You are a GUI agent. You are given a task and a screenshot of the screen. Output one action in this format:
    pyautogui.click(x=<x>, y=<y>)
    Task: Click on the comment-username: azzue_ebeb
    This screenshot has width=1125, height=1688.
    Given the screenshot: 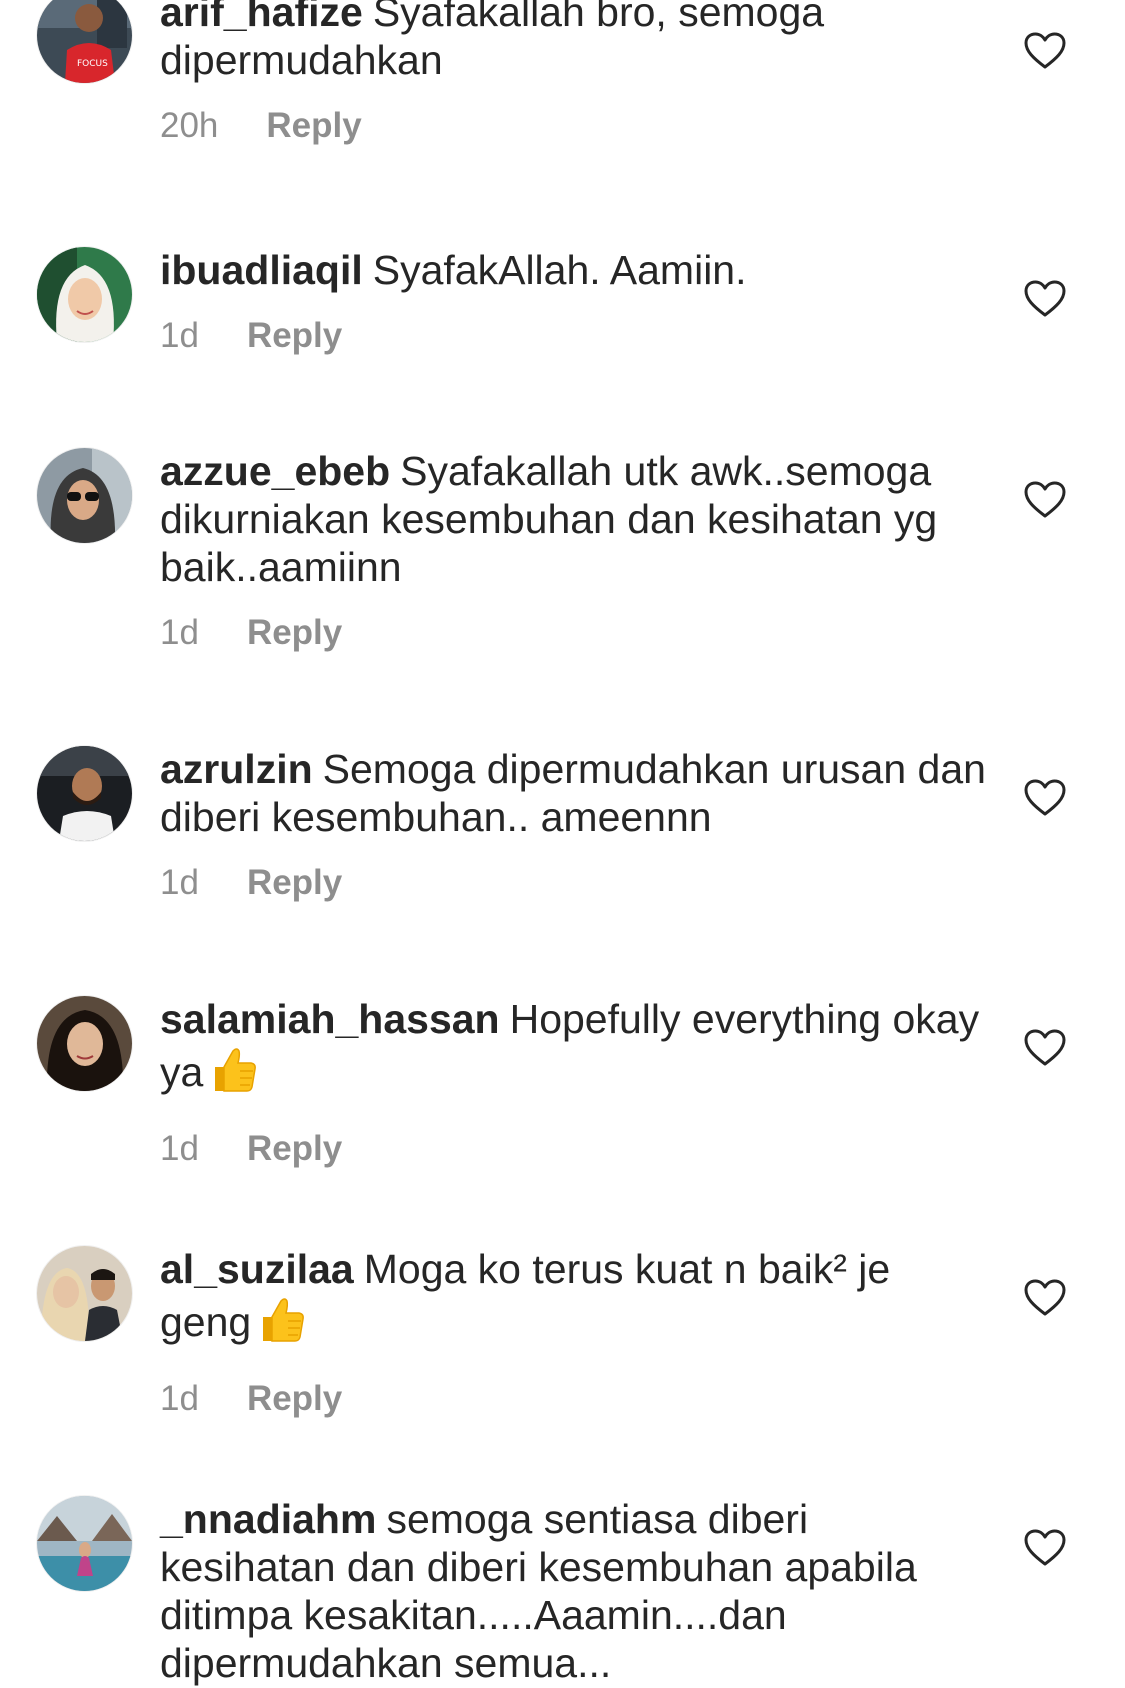 What is the action you would take?
    pyautogui.click(x=275, y=471)
    